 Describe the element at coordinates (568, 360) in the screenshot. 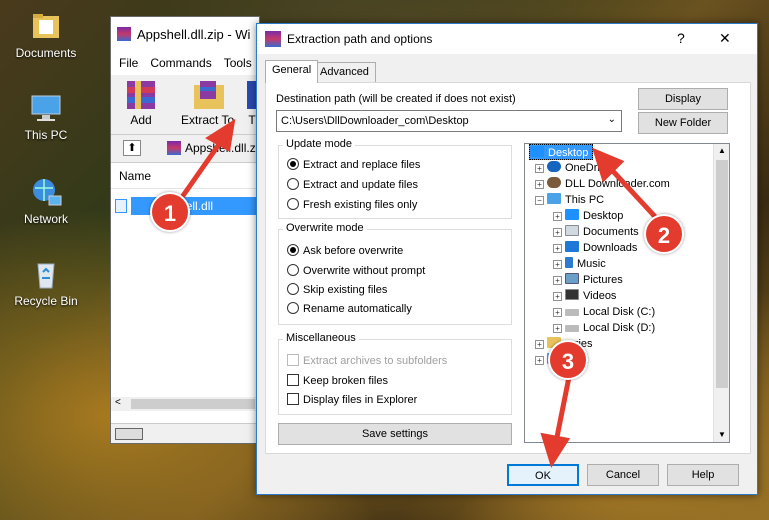

I see `step-marker-3: 3` at that location.